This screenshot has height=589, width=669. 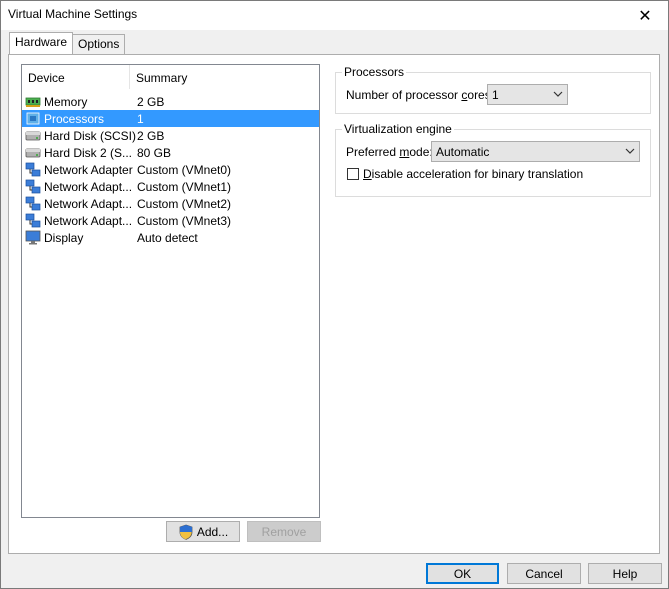 What do you see at coordinates (184, 170) in the screenshot?
I see `device-summary: Custom (VMnet0)` at bounding box center [184, 170].